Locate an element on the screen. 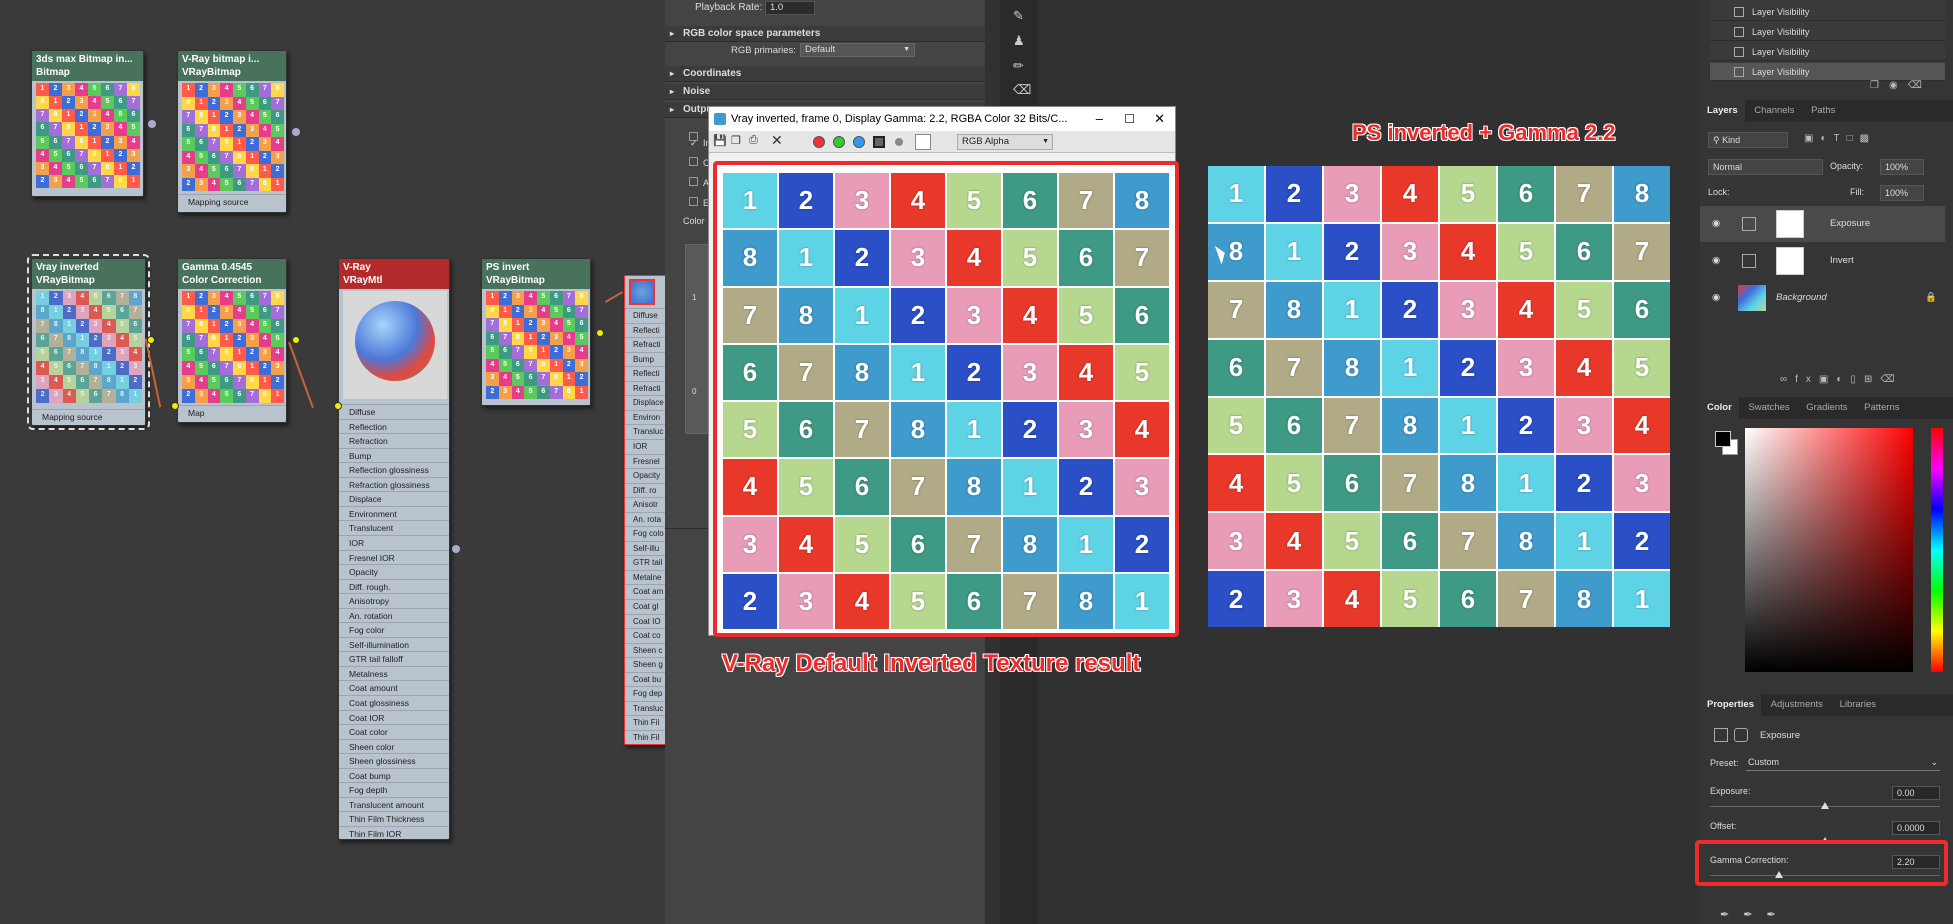 The image size is (1953, 924). layer-invert: ◉ Invert is located at coordinates (1822, 261).